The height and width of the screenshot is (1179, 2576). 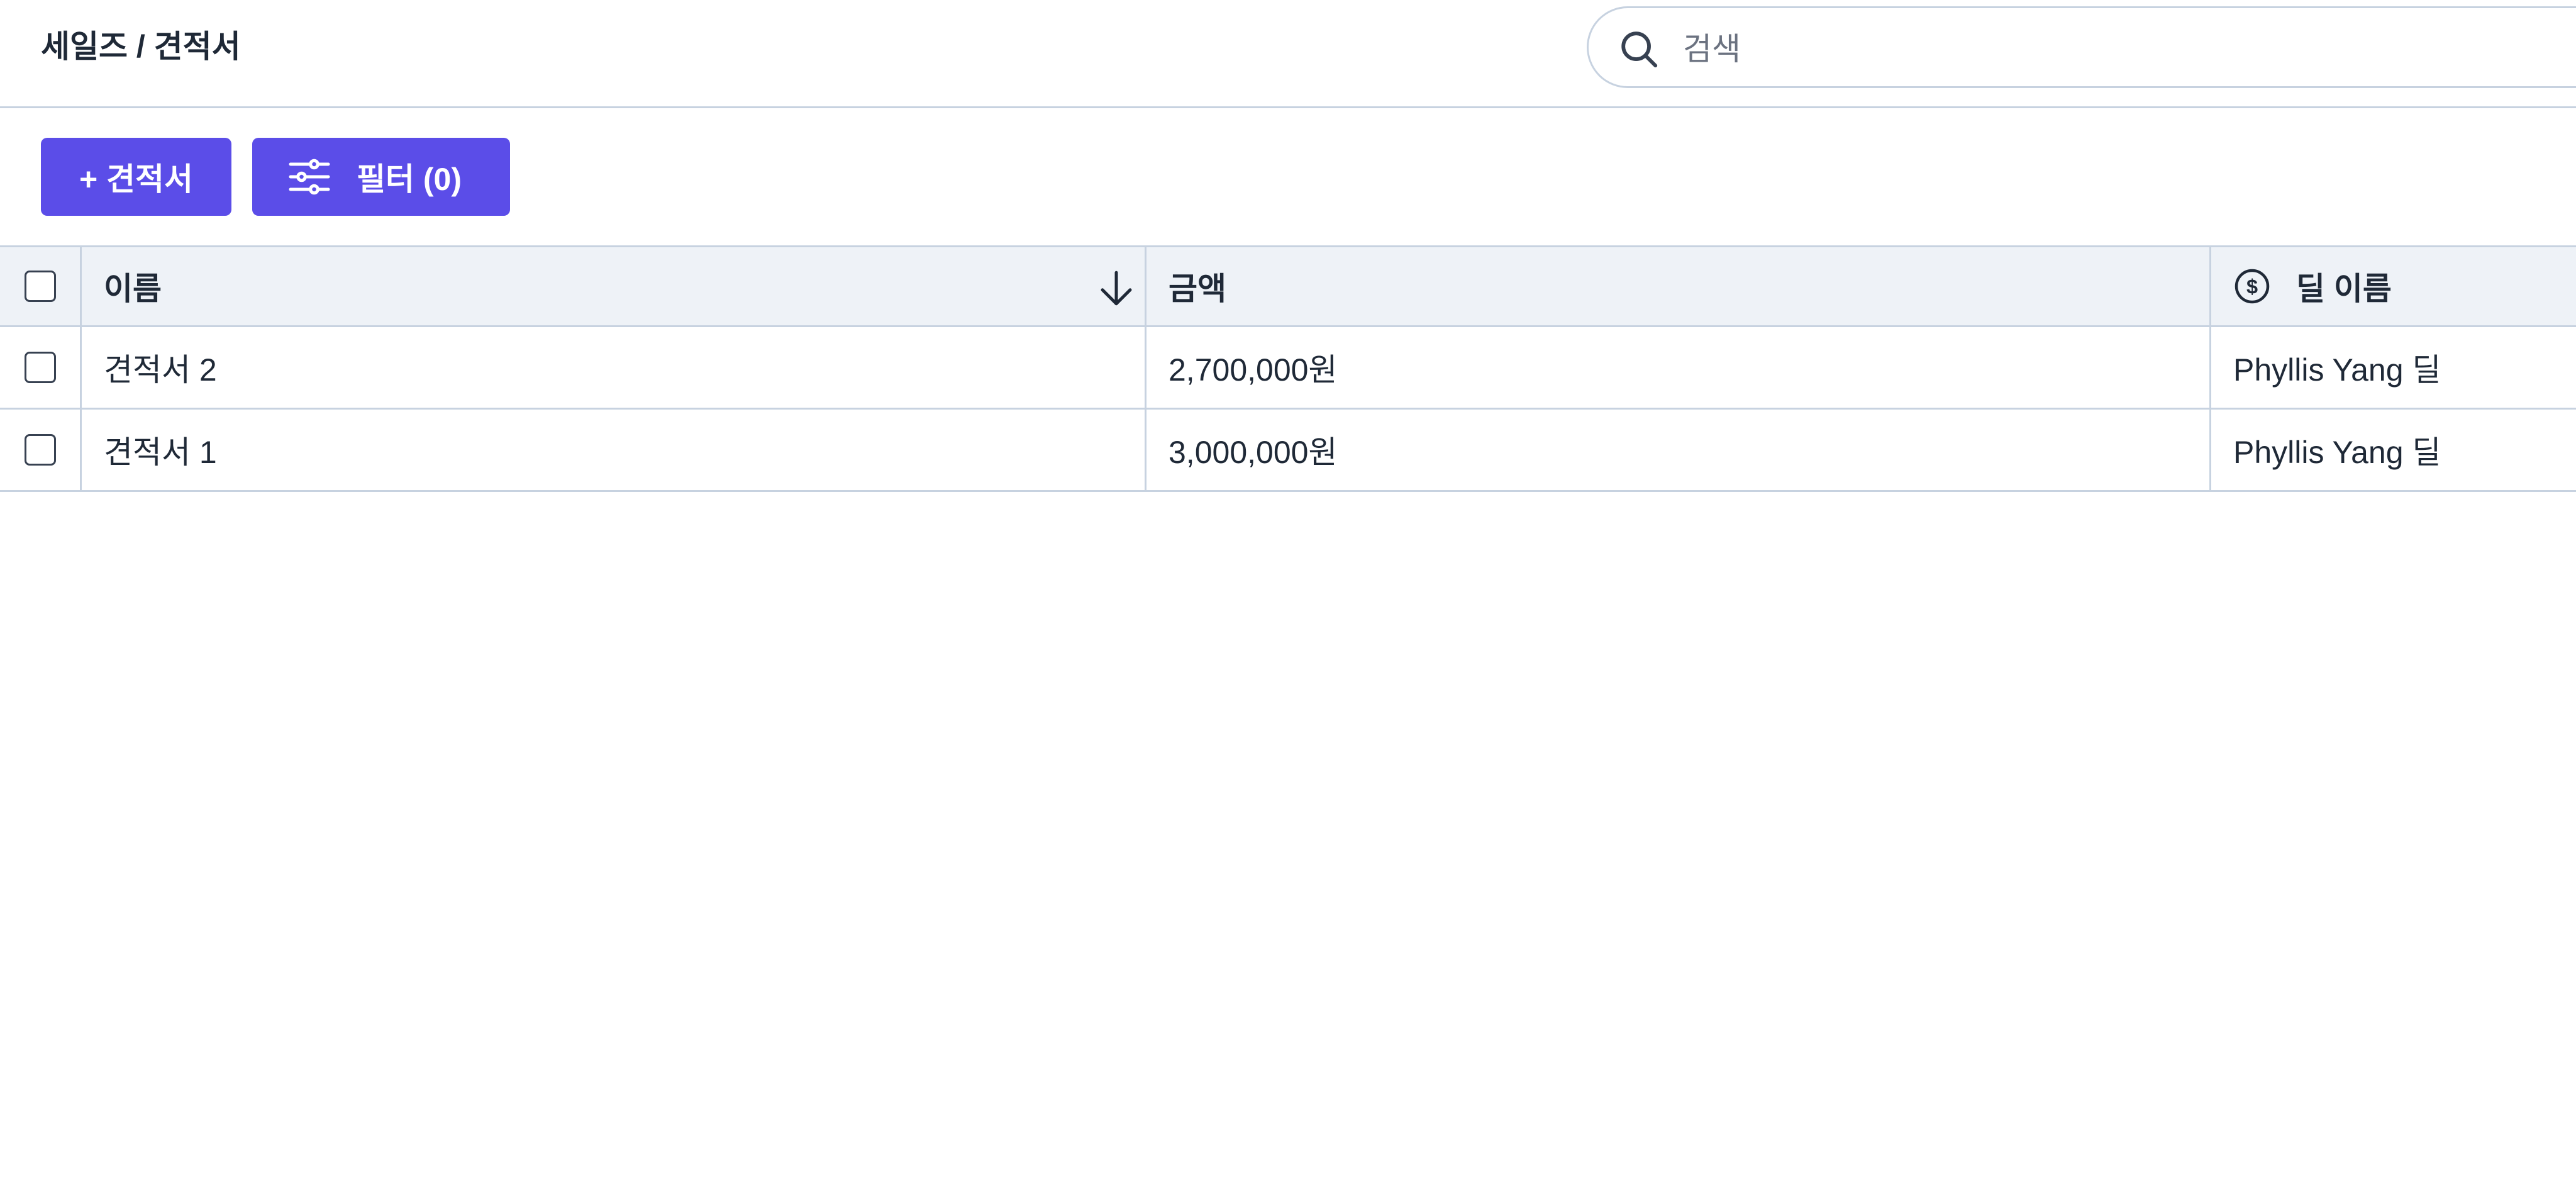 I want to click on column-header-deal-label: 딜 이름, so click(x=2344, y=289).